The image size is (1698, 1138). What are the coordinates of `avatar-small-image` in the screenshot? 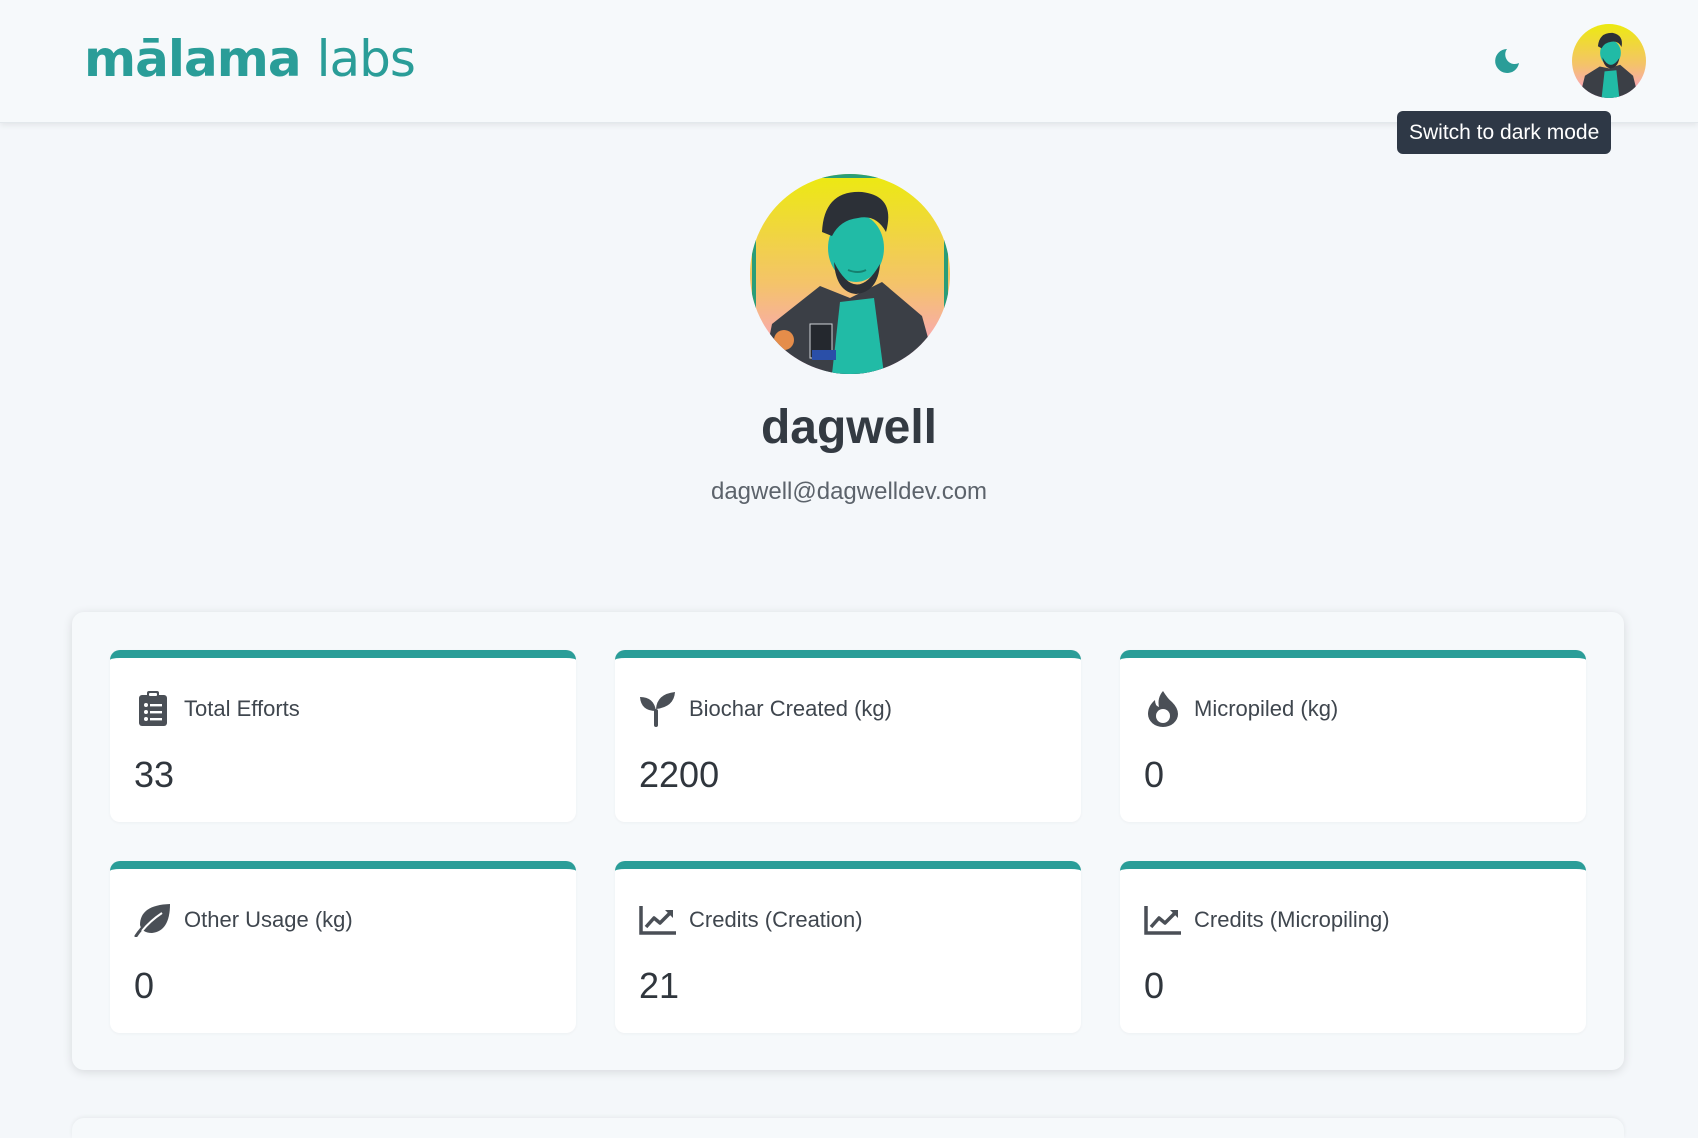 It's located at (1609, 61).